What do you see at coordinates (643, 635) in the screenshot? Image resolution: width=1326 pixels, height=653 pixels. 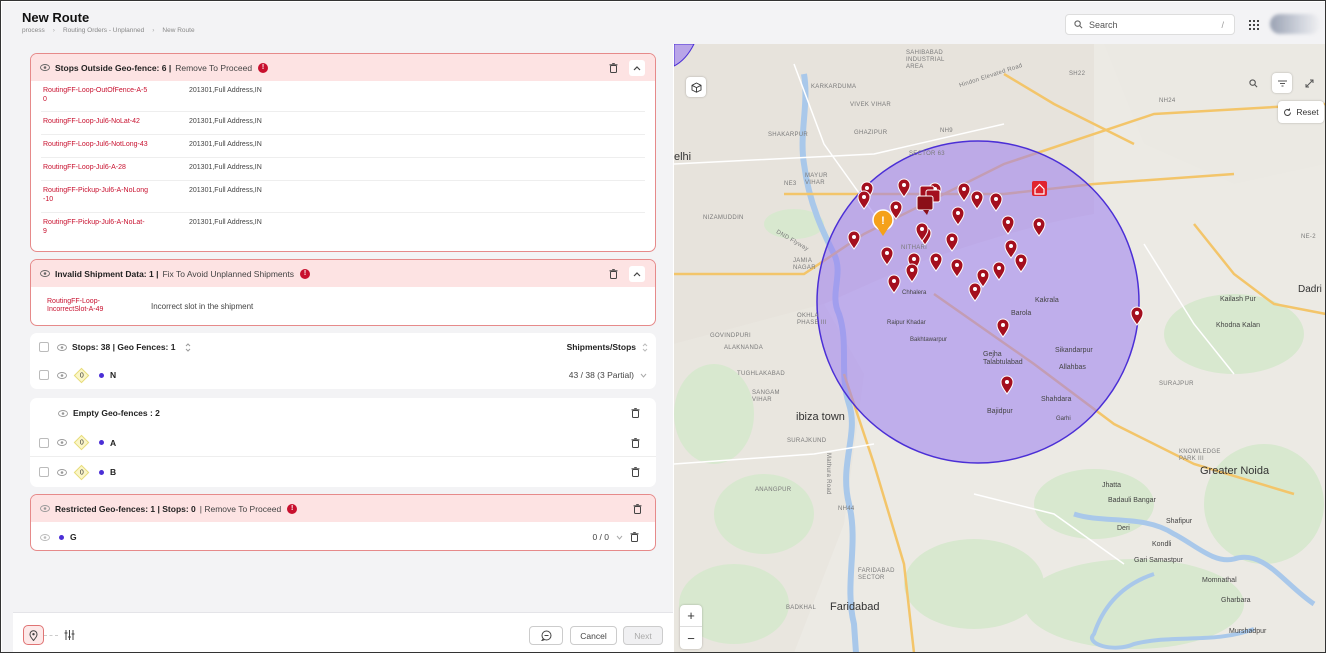 I see `next-button: Next` at bounding box center [643, 635].